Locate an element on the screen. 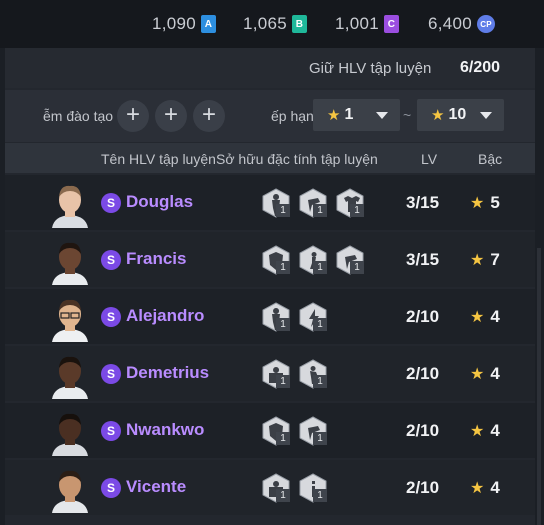  currency-cp: 6,400 CP is located at coordinates (462, 24).